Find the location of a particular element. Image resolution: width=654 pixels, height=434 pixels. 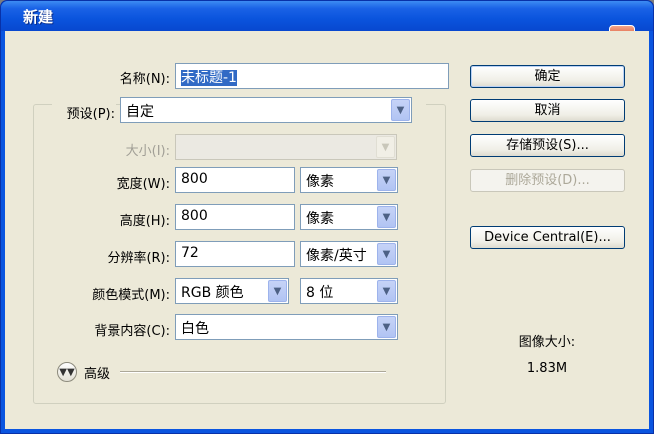

resolution-input: 72 is located at coordinates (235, 254).